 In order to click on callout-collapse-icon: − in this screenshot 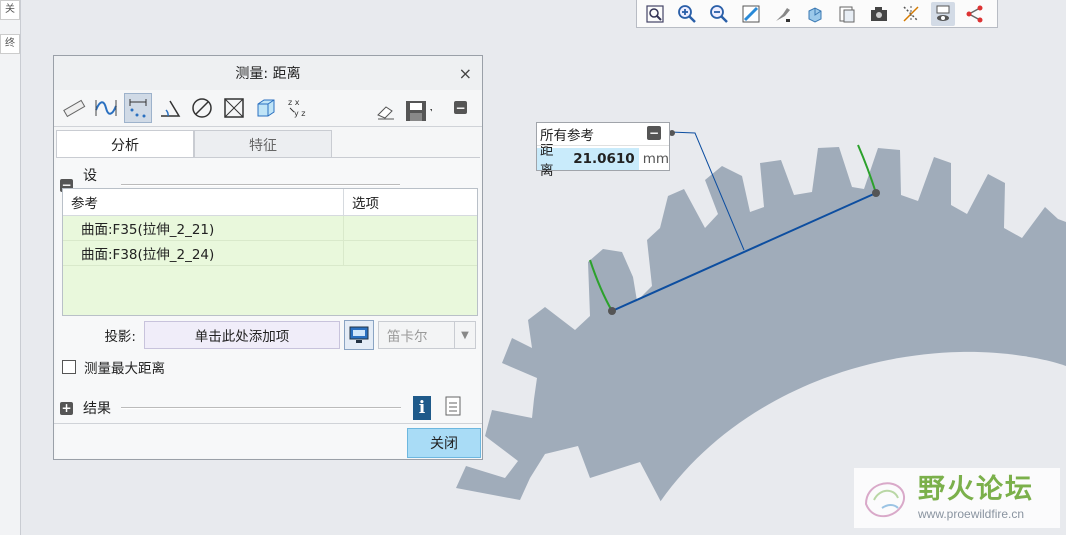, I will do `click(654, 133)`.